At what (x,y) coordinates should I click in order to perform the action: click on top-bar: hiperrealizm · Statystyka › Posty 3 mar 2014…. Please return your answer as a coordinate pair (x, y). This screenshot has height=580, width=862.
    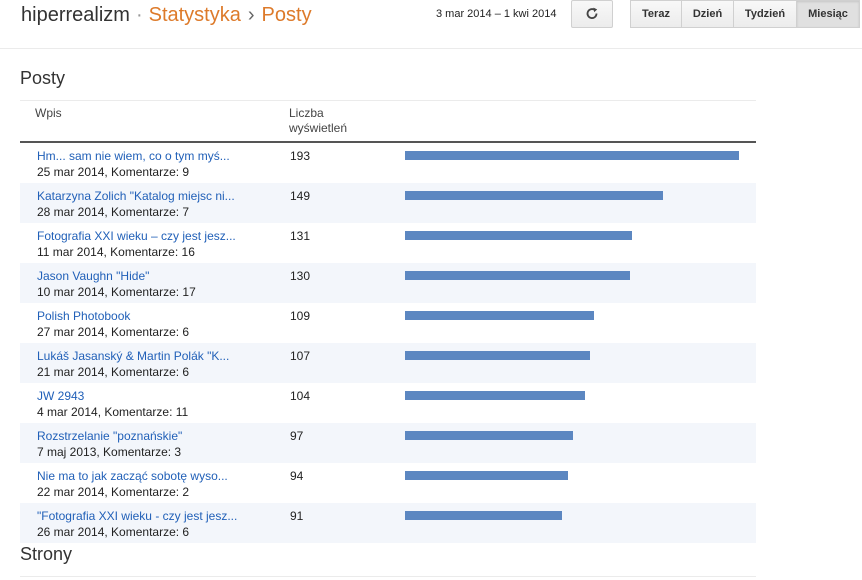
    Looking at the image, I should click on (431, 24).